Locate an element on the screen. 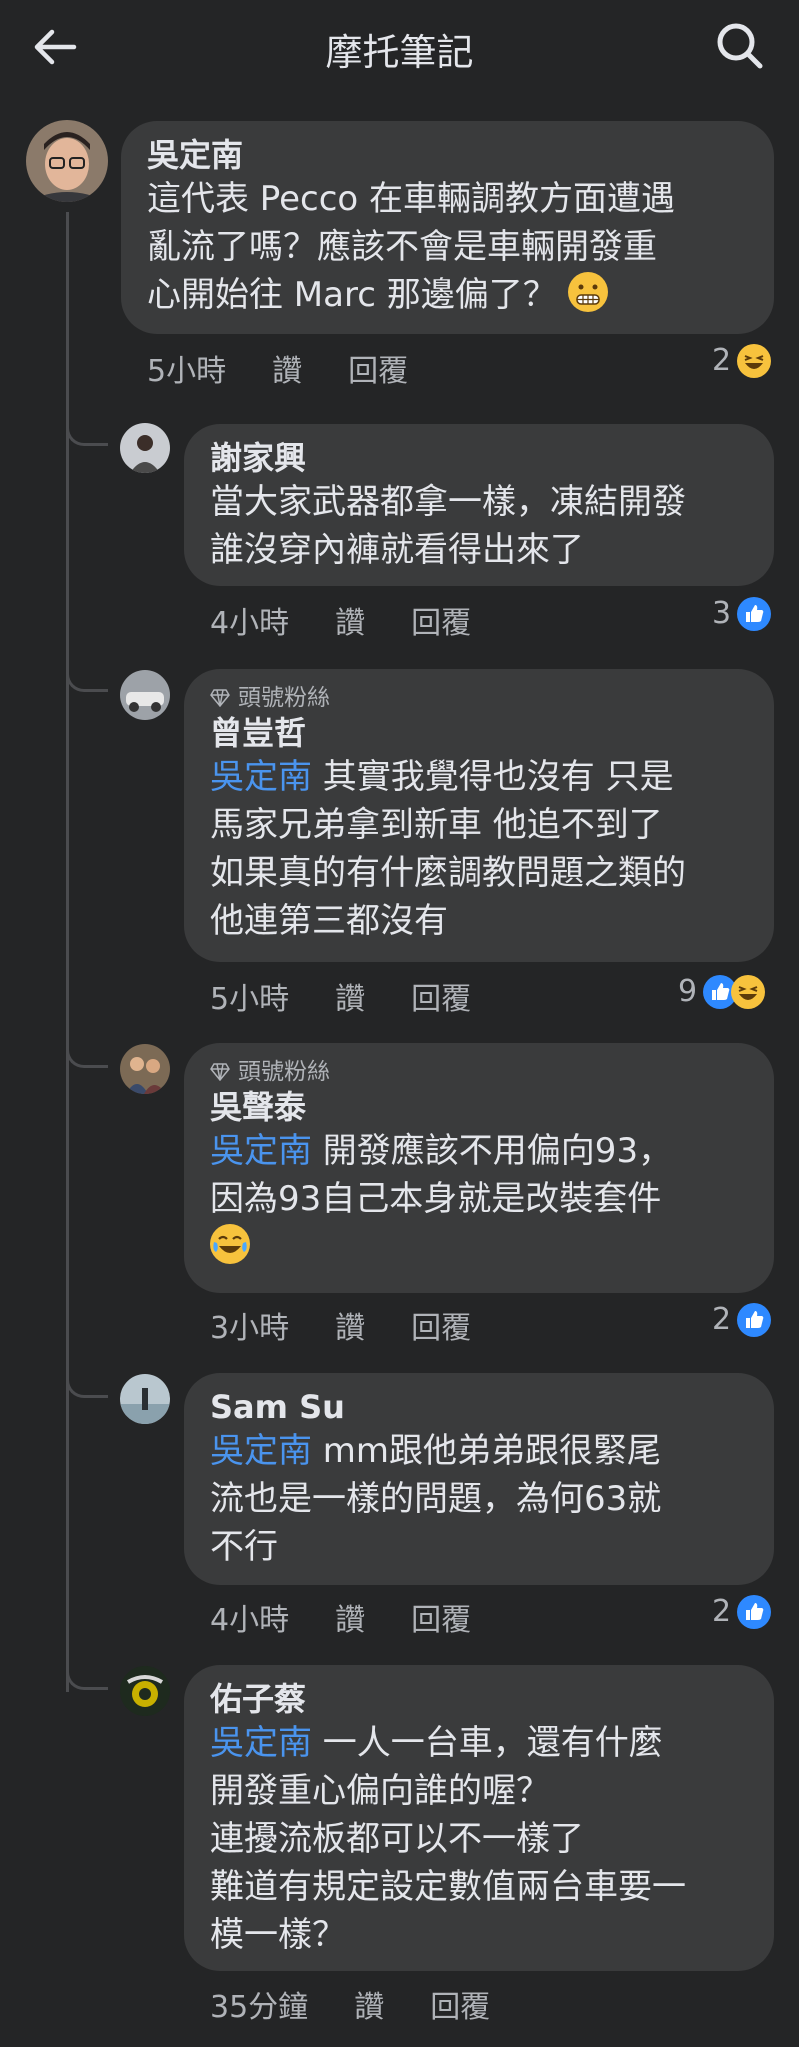 The image size is (799, 2047). top-bar: 摩托筆記 is located at coordinates (399, 48).